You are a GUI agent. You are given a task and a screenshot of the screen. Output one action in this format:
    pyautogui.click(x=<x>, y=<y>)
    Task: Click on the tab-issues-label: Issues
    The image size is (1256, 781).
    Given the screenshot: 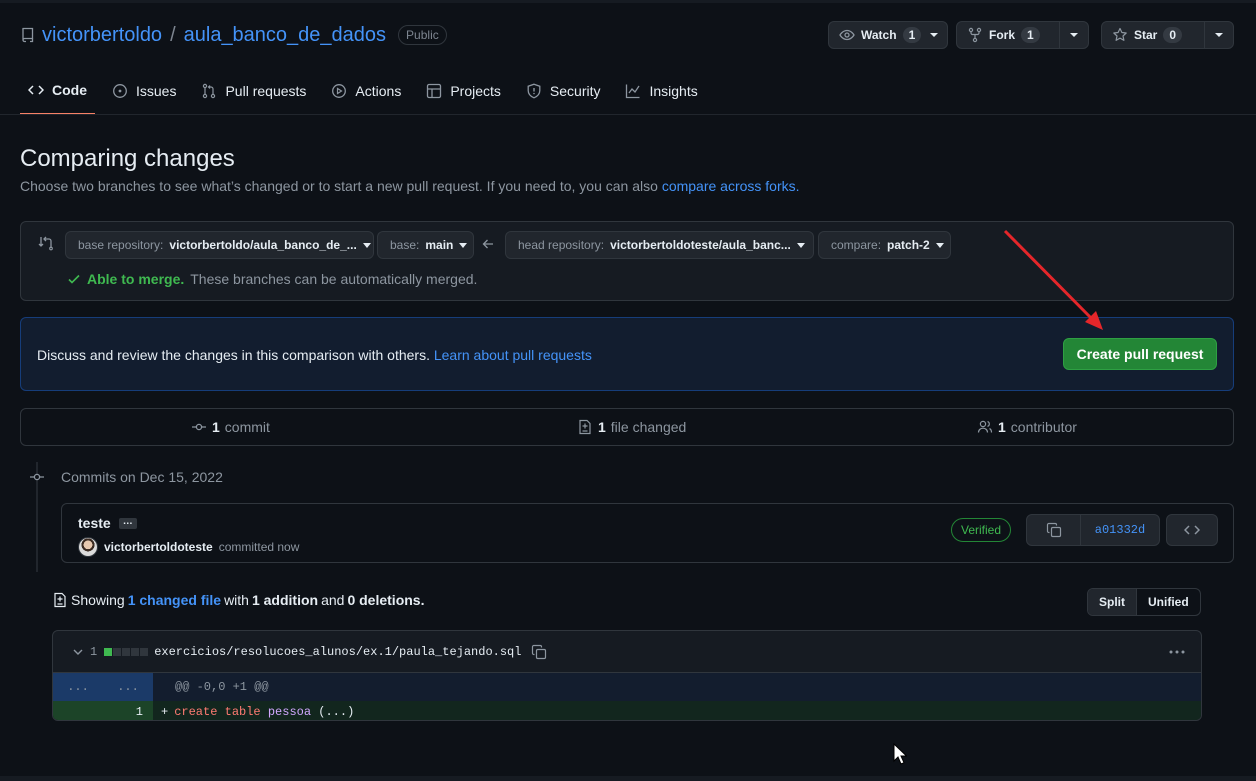 What is the action you would take?
    pyautogui.click(x=156, y=91)
    